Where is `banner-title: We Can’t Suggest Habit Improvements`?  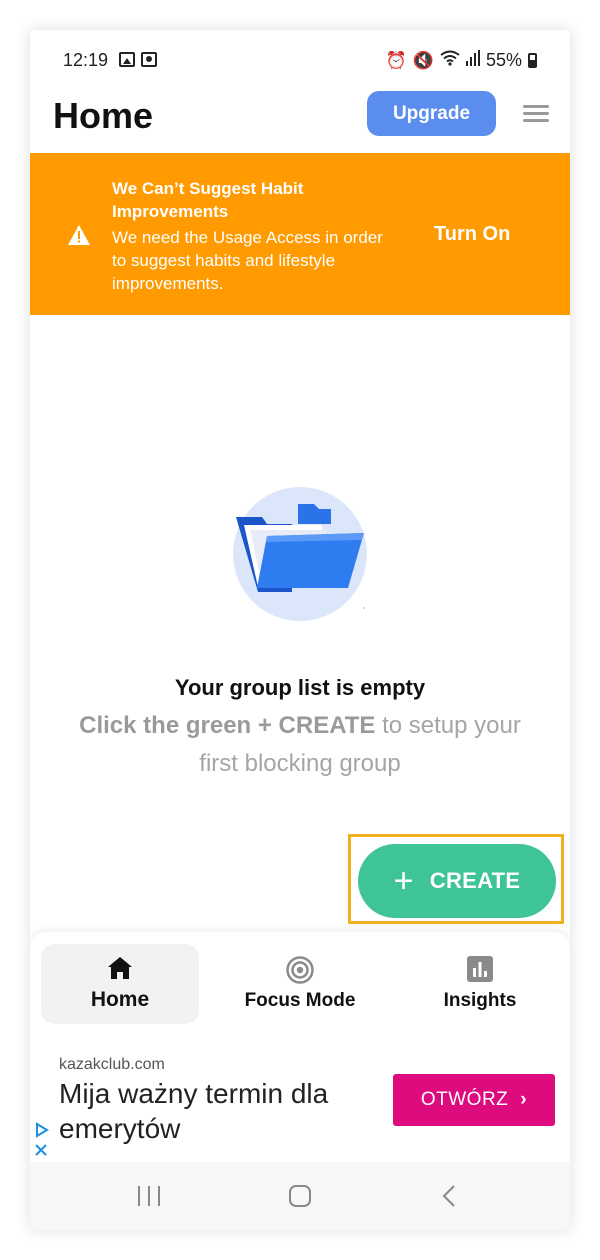 banner-title: We Can’t Suggest Habit Improvements is located at coordinates (208, 200).